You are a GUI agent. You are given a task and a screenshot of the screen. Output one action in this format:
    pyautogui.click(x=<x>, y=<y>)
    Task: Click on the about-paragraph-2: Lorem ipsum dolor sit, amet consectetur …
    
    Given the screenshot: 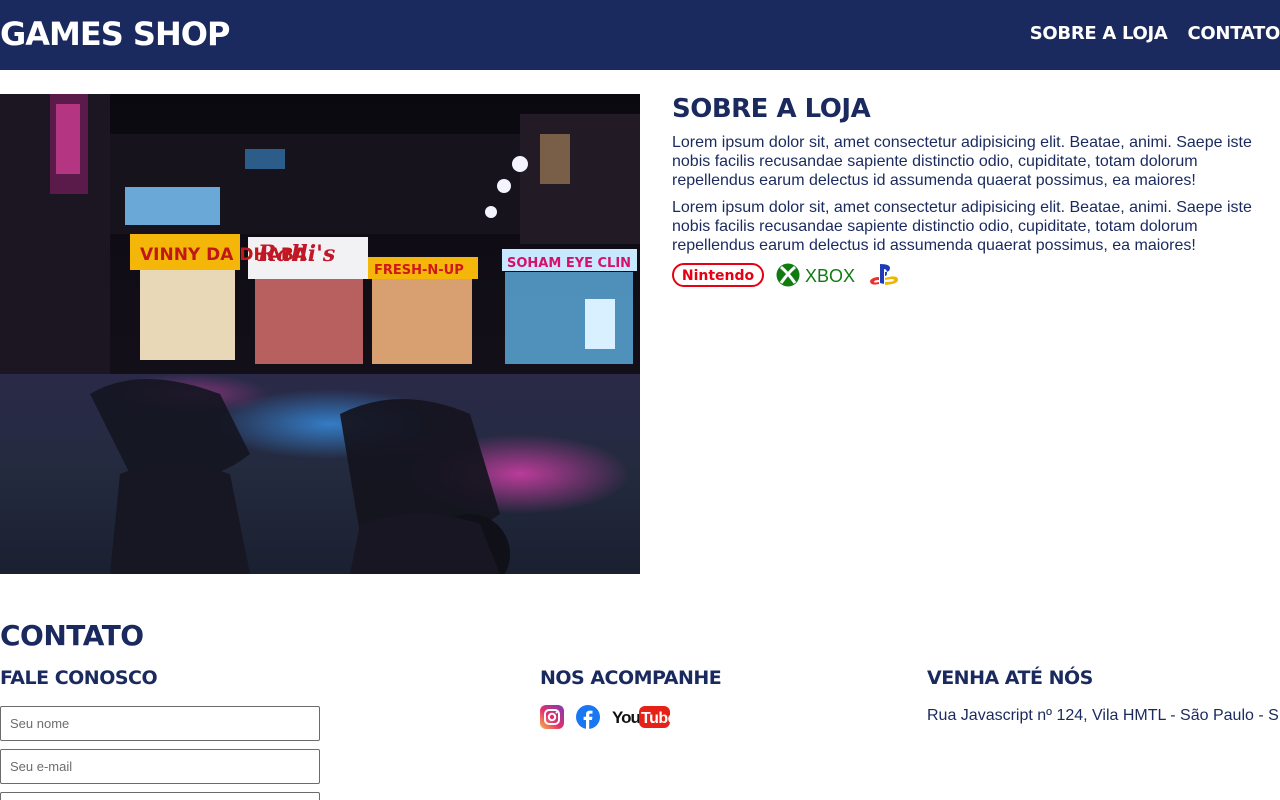 What is the action you would take?
    pyautogui.click(x=962, y=226)
    